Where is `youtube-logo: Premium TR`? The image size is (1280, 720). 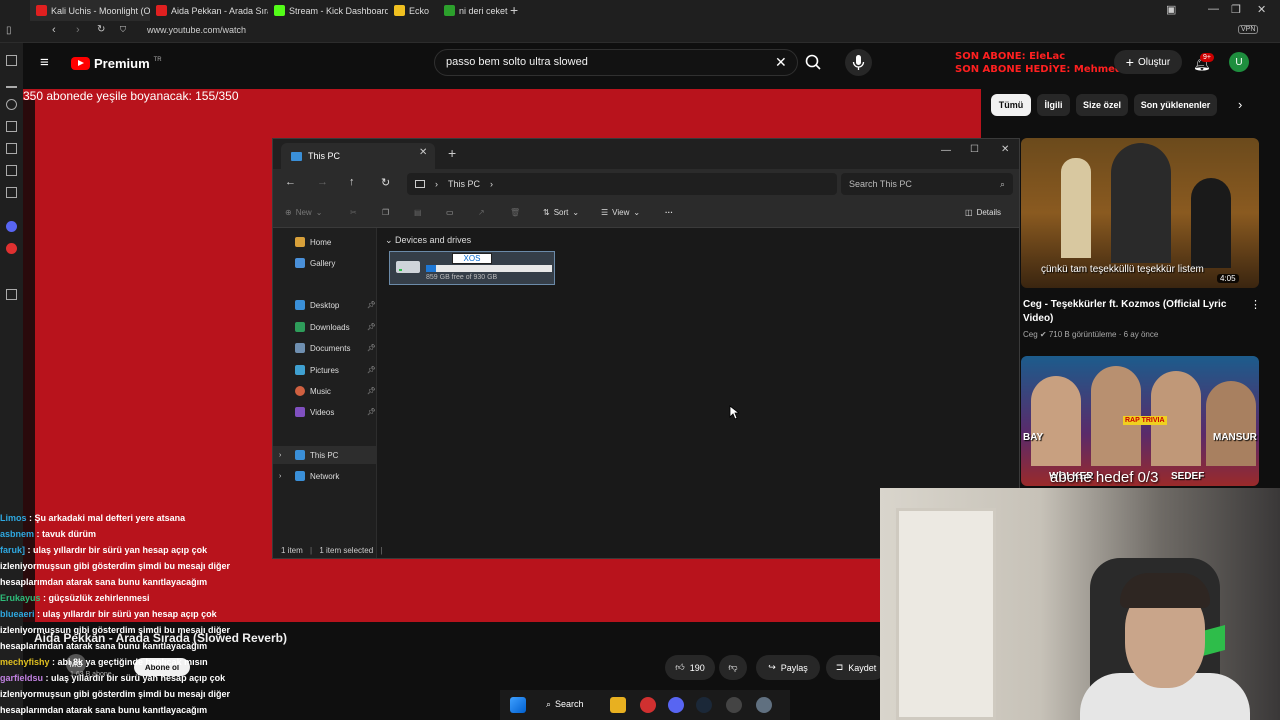 youtube-logo: Premium TR is located at coordinates (116, 63).